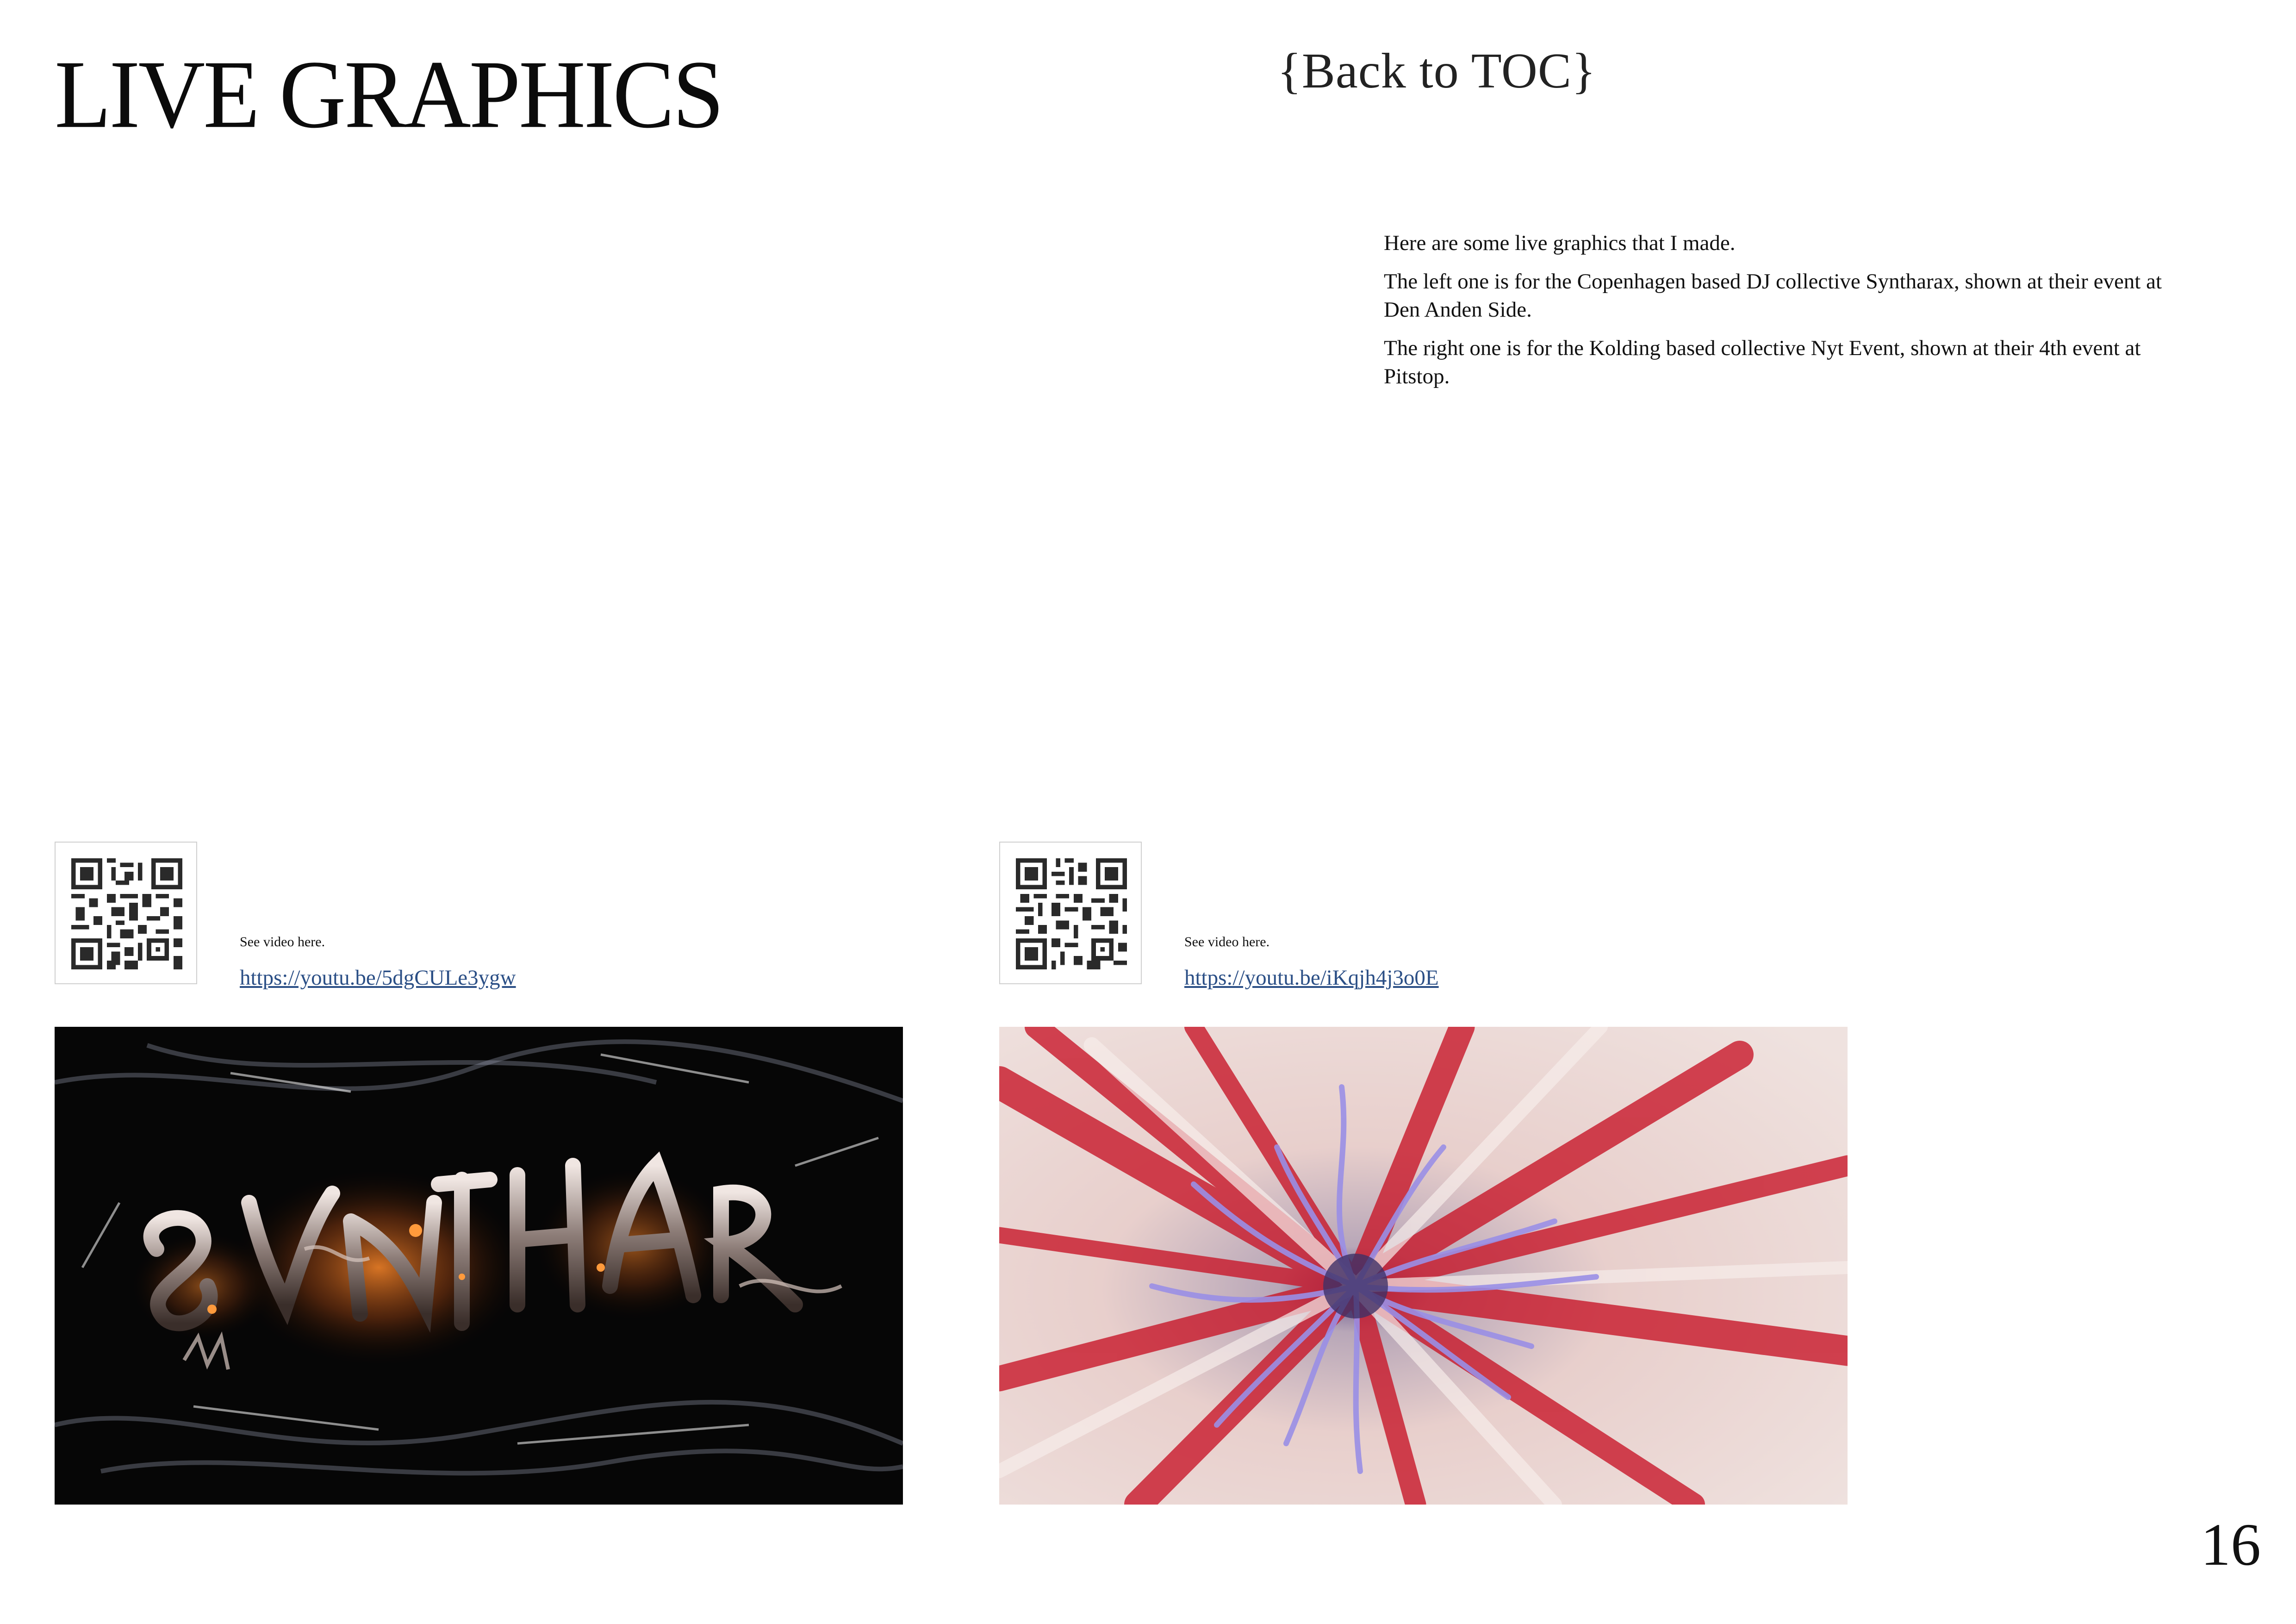  I want to click on page-number: 16, so click(2231, 1545).